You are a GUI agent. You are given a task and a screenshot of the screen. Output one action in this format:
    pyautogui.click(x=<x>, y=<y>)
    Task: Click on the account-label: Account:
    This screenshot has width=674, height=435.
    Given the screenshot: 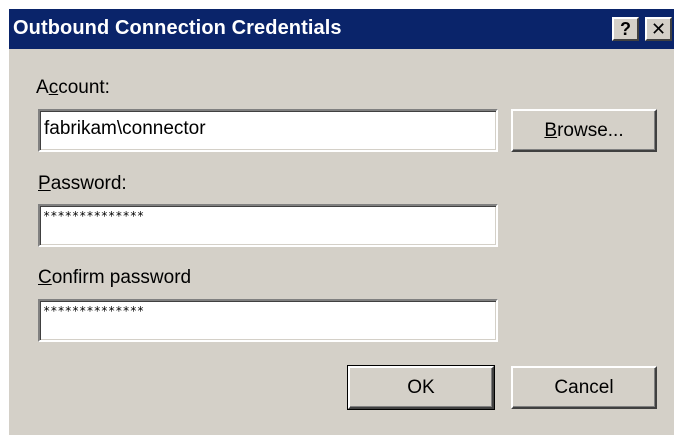 What is the action you would take?
    pyautogui.click(x=73, y=87)
    